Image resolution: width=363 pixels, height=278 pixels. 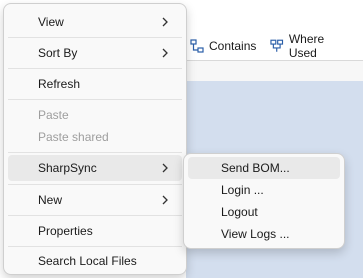 I want to click on menu-item-sharpsync: SharpSync, so click(x=95, y=168).